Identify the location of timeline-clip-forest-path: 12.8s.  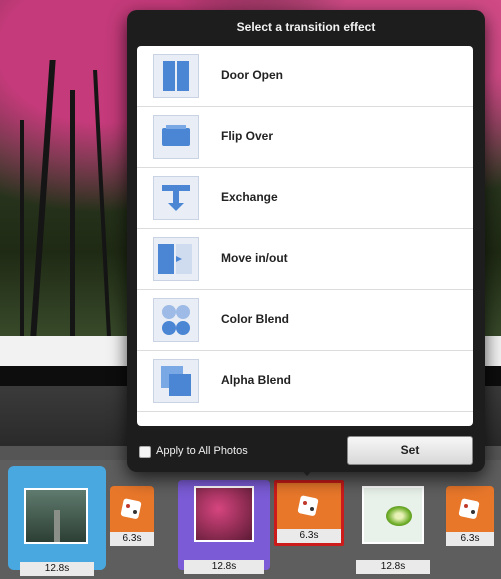
(57, 521).